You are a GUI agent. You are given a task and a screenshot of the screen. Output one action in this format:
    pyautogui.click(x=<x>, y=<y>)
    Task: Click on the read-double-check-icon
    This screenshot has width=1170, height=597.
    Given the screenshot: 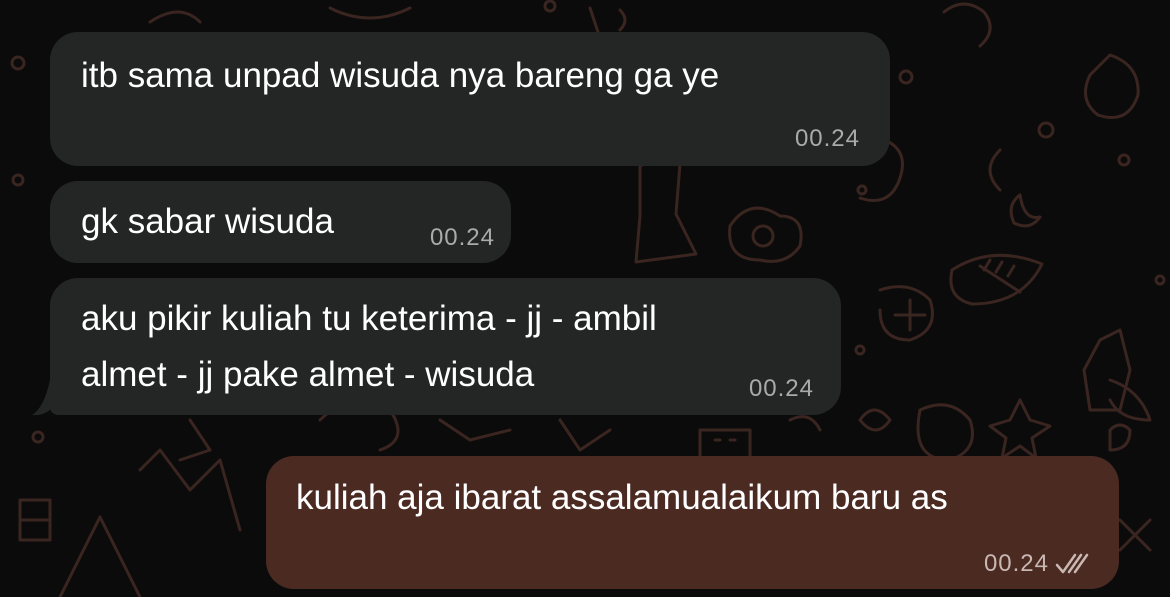 What is the action you would take?
    pyautogui.click(x=1072, y=563)
    